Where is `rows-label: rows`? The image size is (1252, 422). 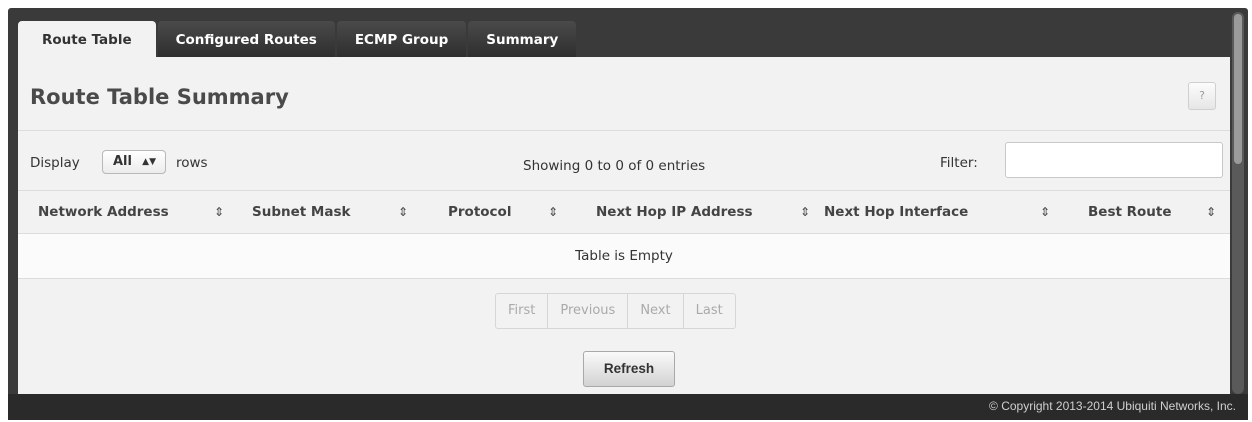 rows-label: rows is located at coordinates (192, 163).